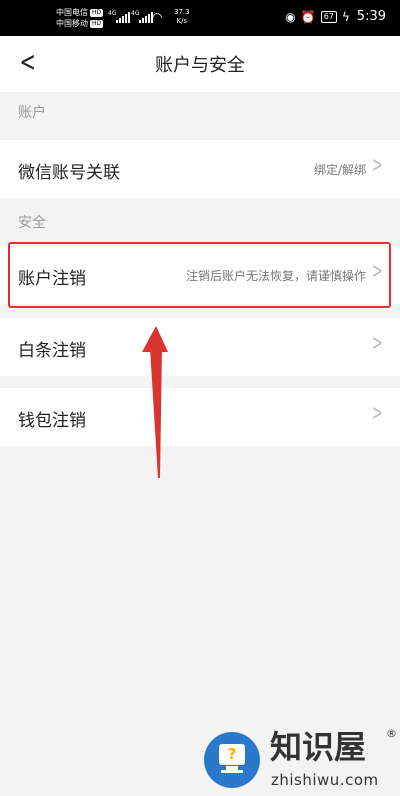  I want to click on annotation-arrow-icon, so click(155, 402).